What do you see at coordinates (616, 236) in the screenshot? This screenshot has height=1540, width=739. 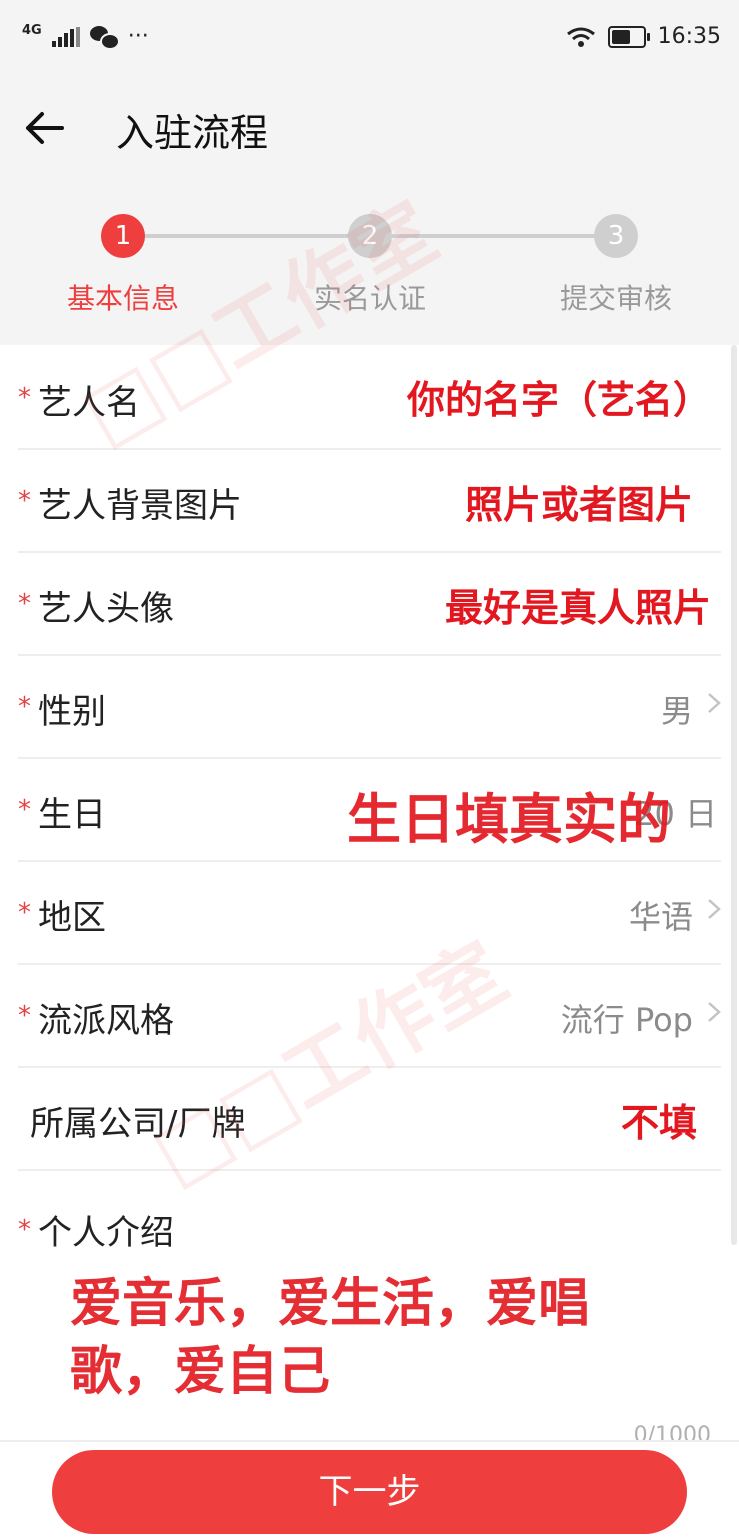 I see `step-3-indicator: 3` at bounding box center [616, 236].